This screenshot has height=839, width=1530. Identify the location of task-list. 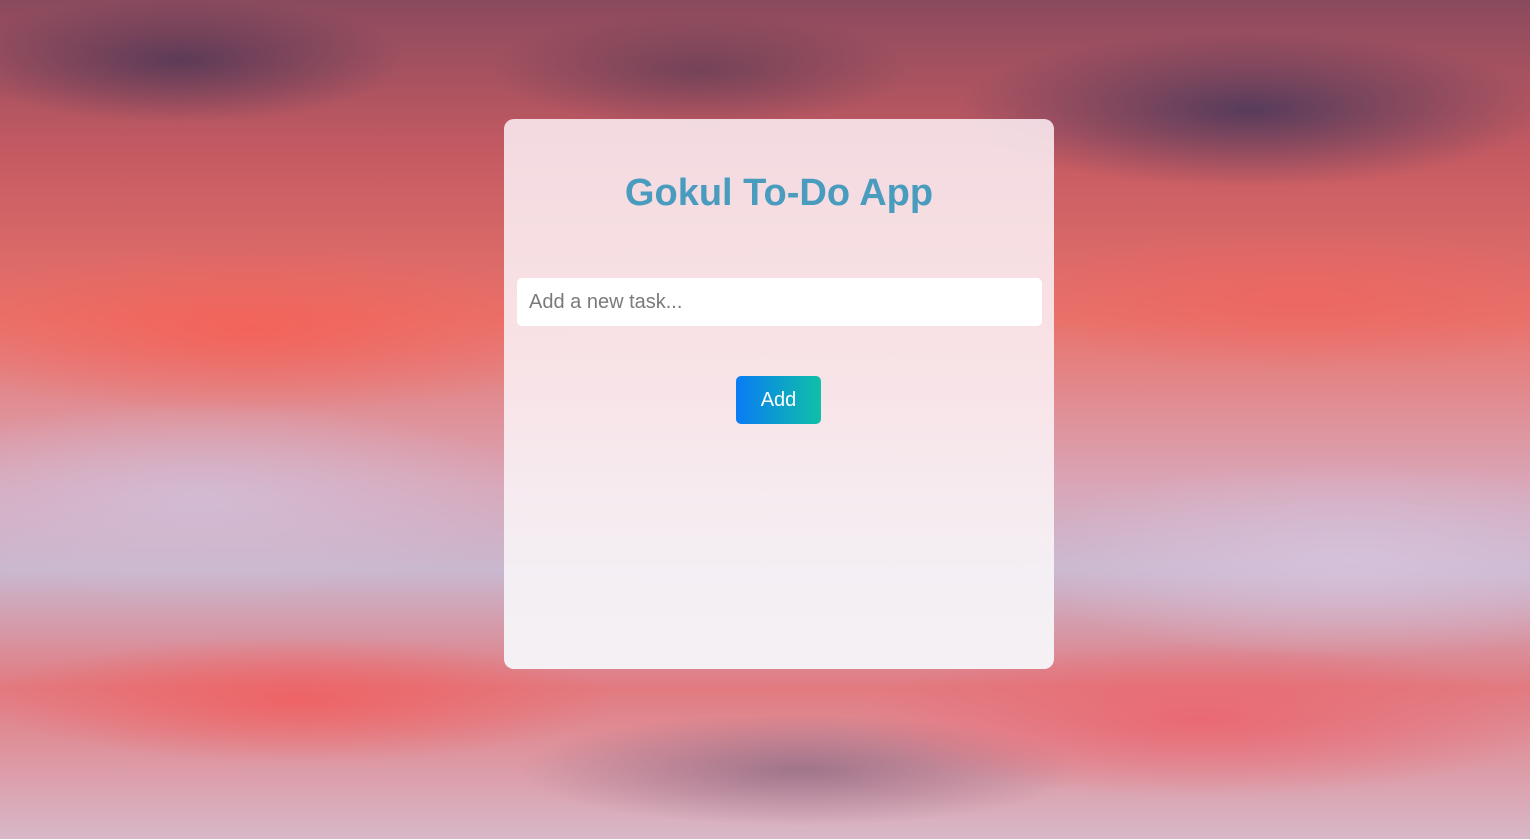
(779, 549).